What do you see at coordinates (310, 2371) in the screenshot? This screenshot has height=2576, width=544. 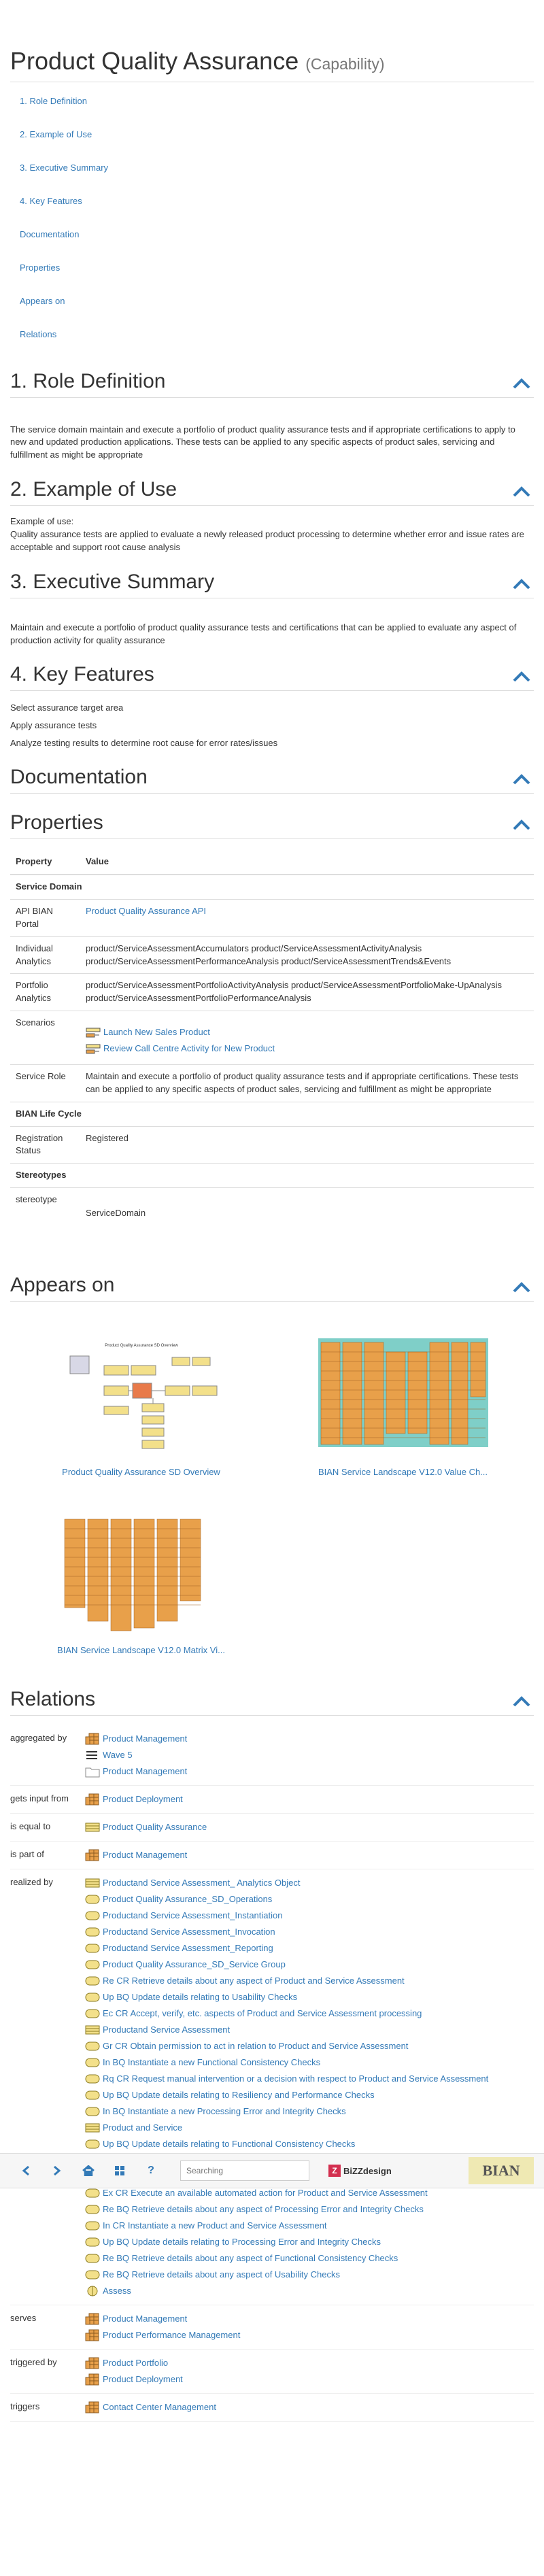 I see `relation-targets: Product Portfolio Product Deployment` at bounding box center [310, 2371].